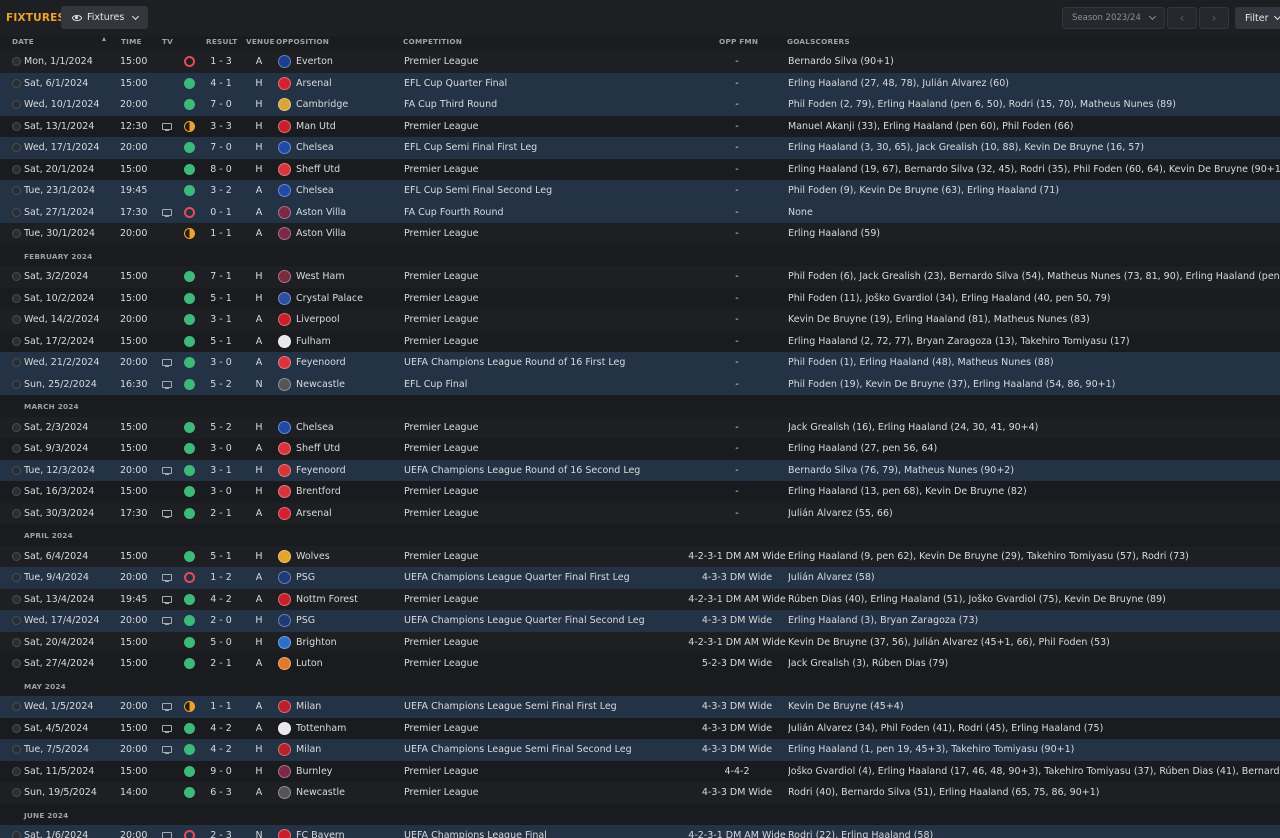 The height and width of the screenshot is (838, 1280). Describe the element at coordinates (432, 41) in the screenshot. I see `col-competition: COMPETITION` at that location.